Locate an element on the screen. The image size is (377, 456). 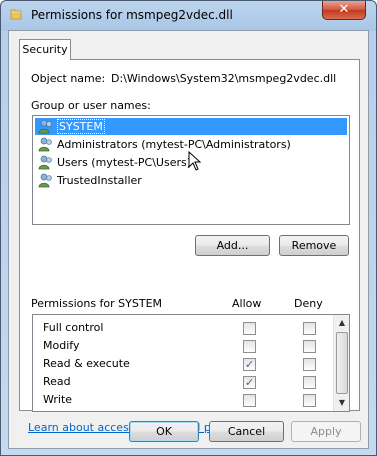
tab-security: Security is located at coordinates (45, 49).